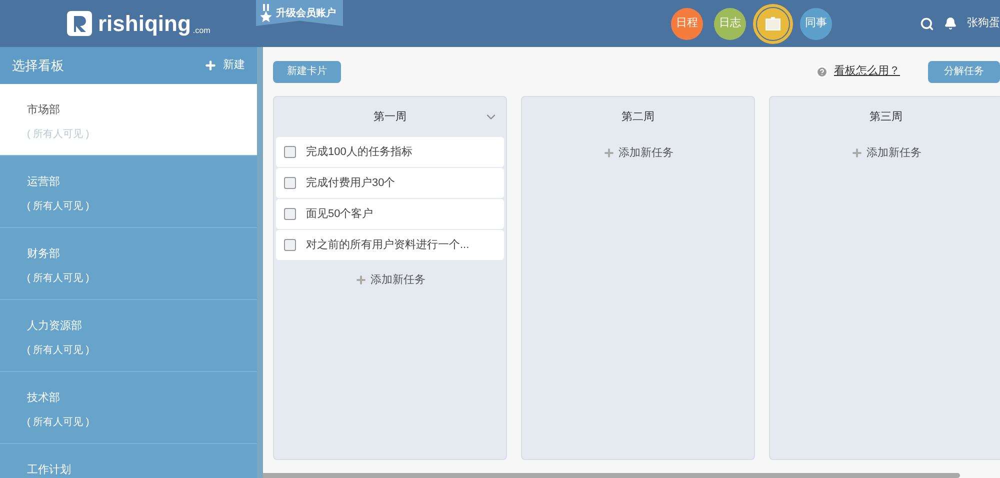  I want to click on board-name: 运营部, so click(44, 182).